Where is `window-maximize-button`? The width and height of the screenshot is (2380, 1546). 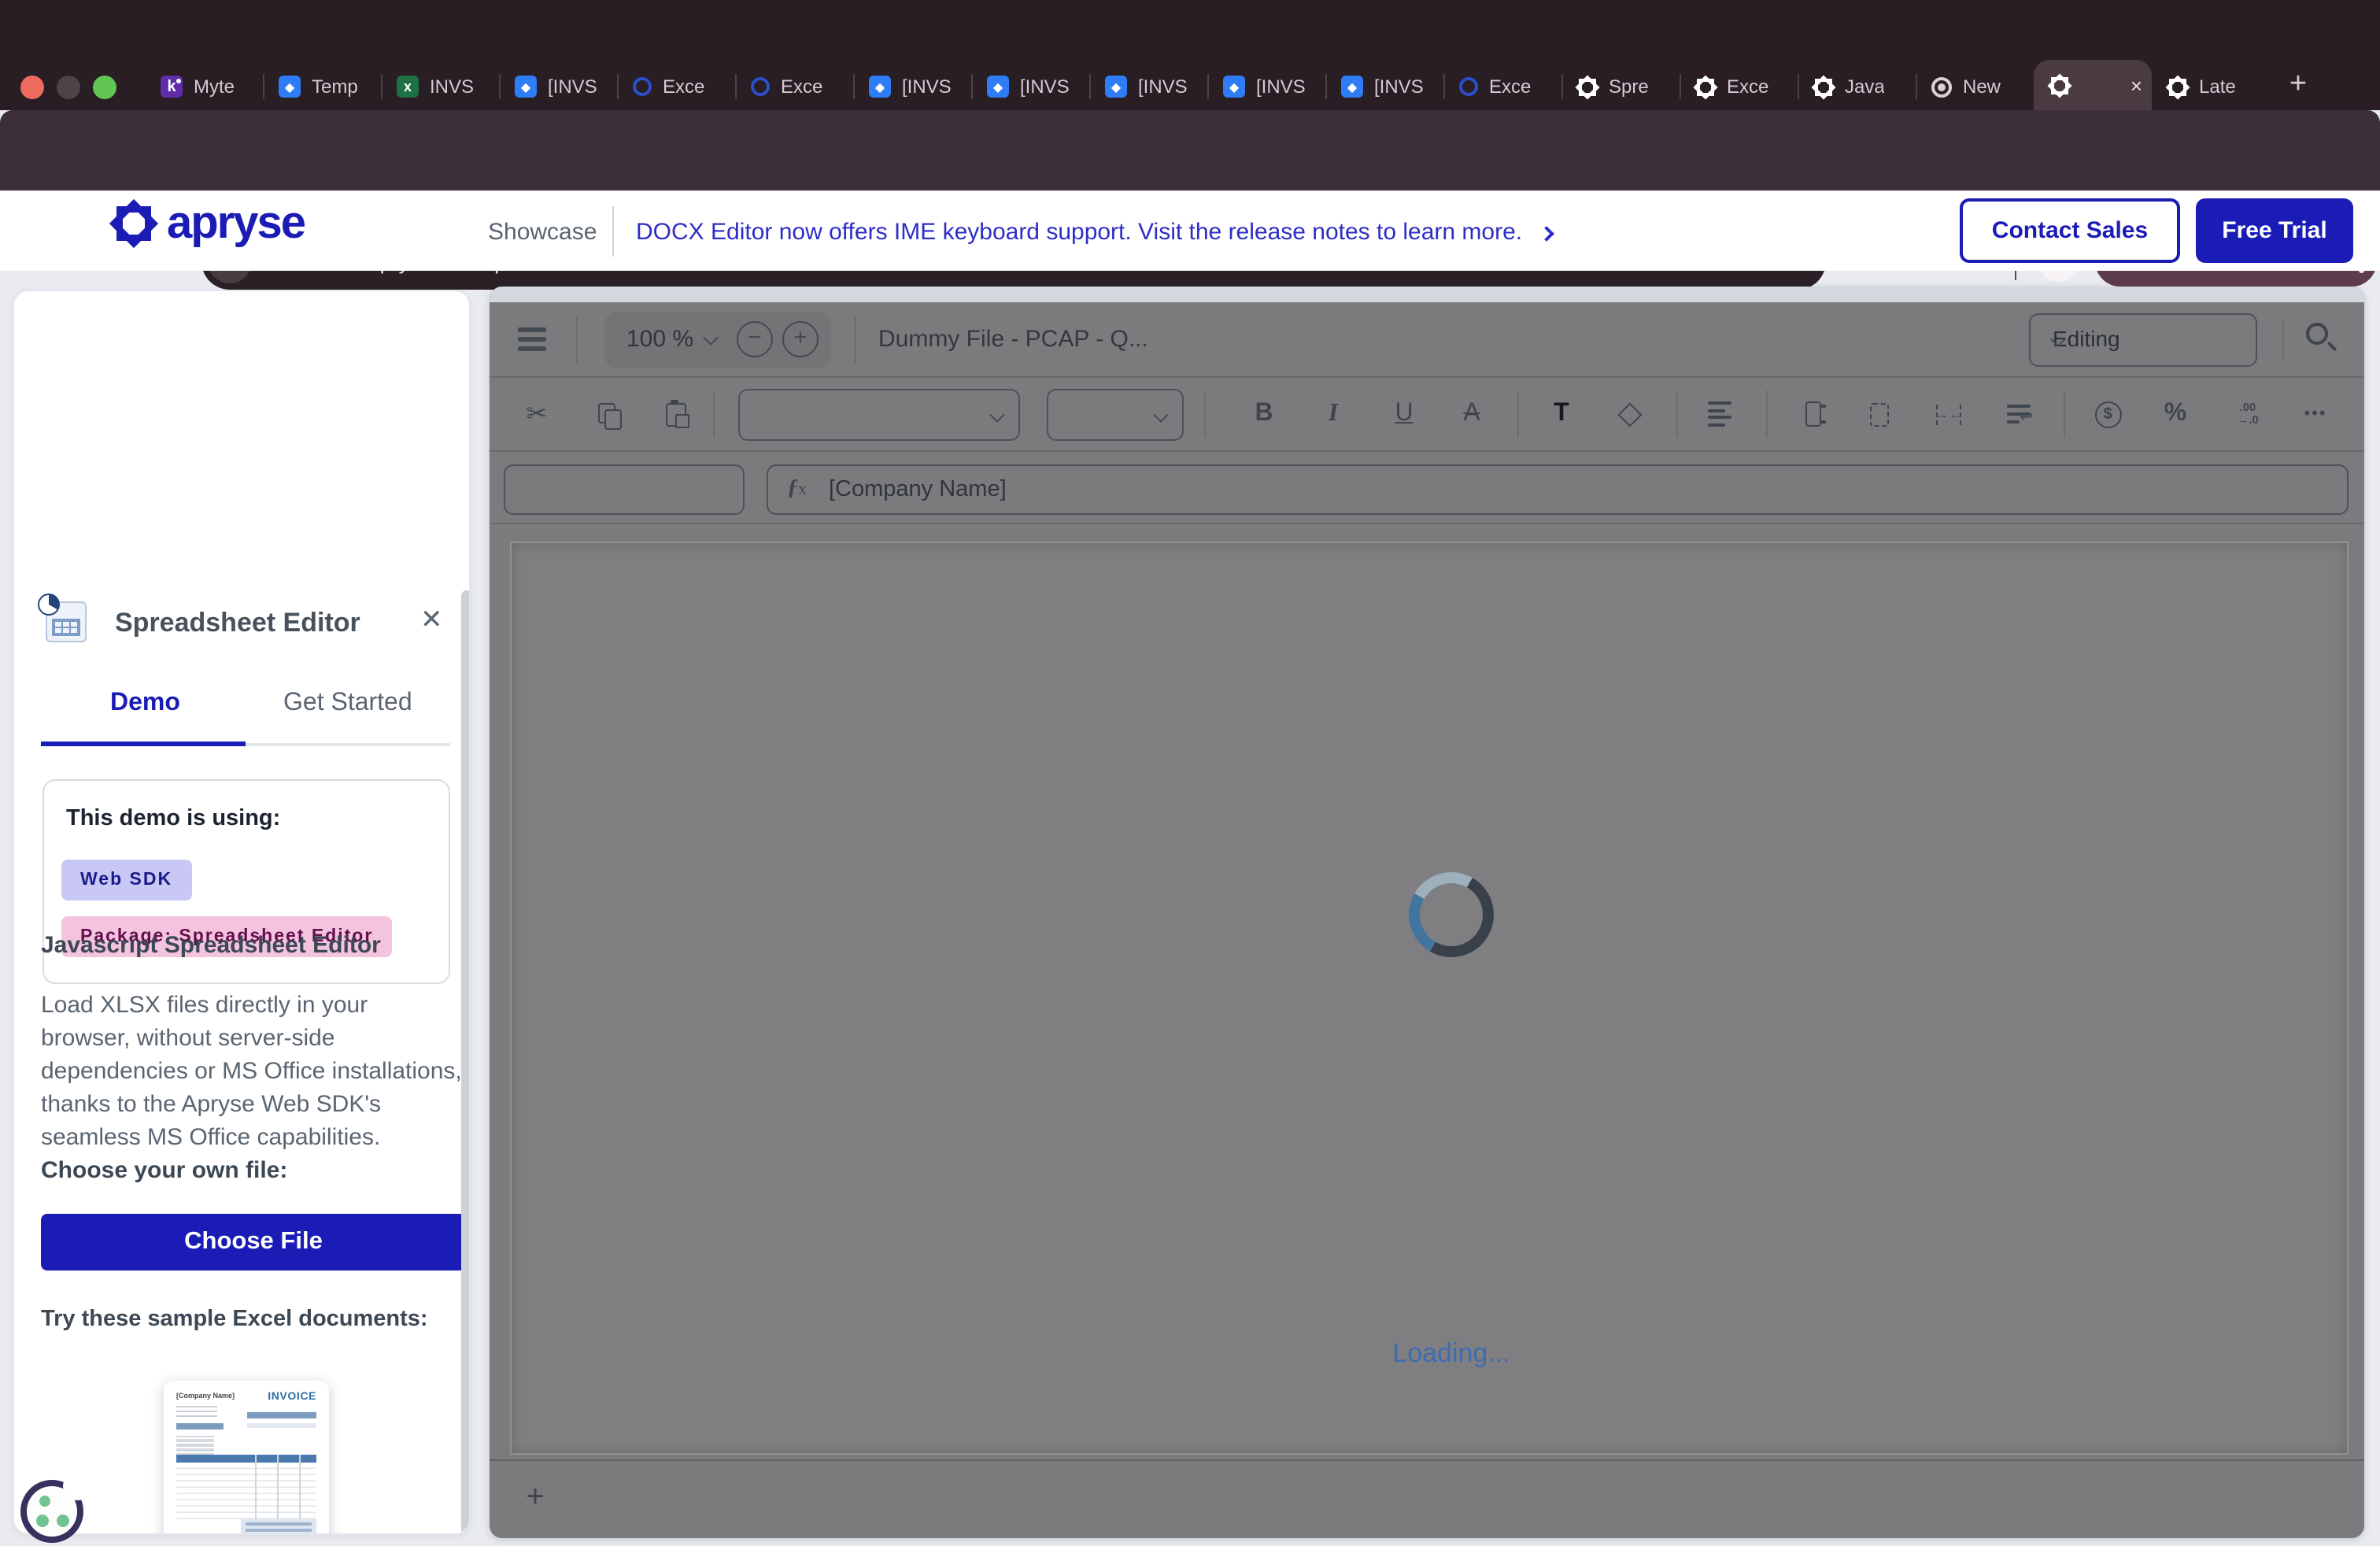 window-maximize-button is located at coordinates (105, 87).